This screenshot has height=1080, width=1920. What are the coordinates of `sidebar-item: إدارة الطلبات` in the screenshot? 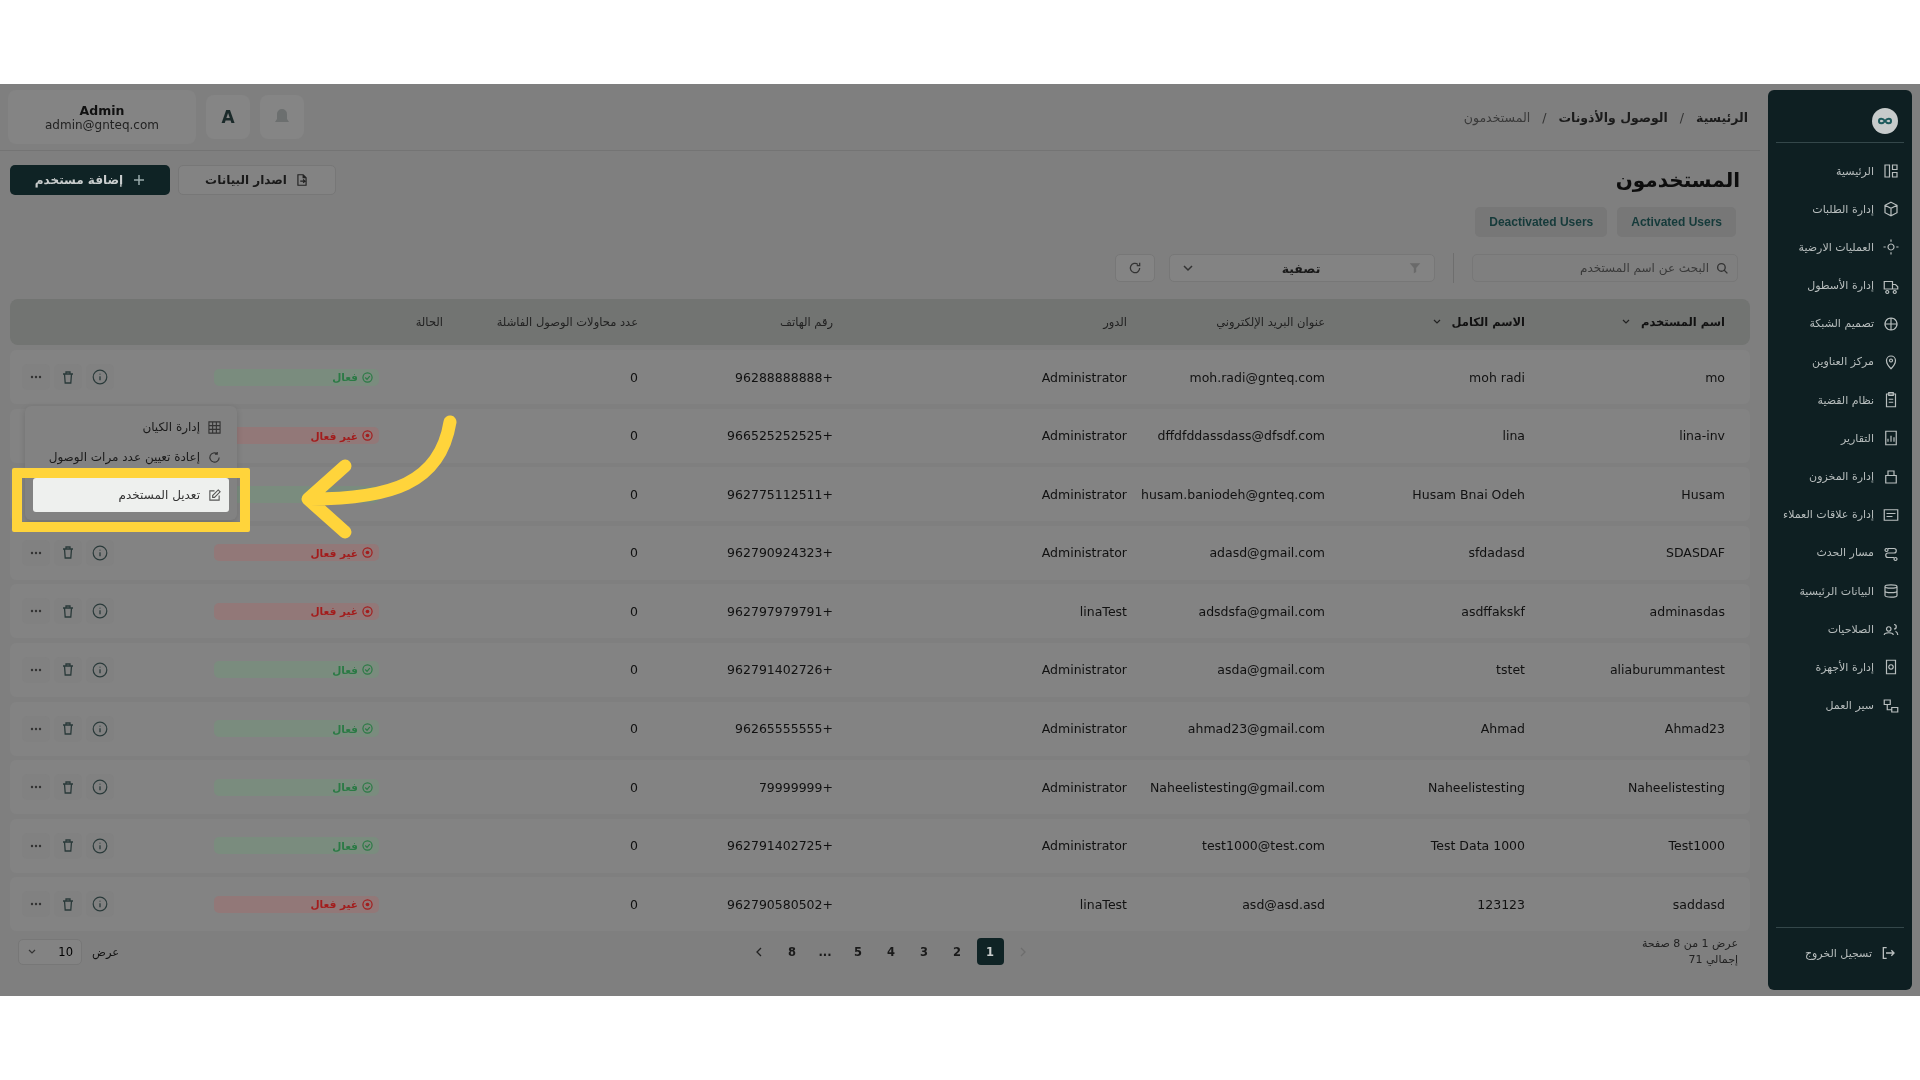 It's located at (1840, 209).